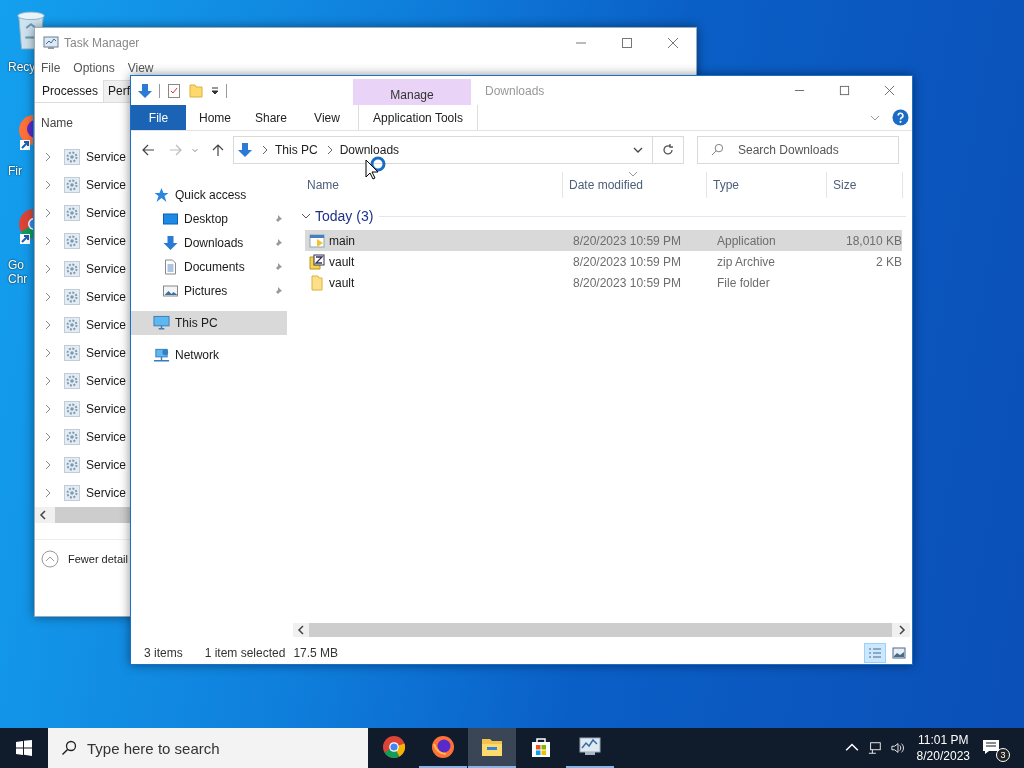 The width and height of the screenshot is (1024, 768). Describe the element at coordinates (209, 323) in the screenshot. I see `nav-item: This PC` at that location.